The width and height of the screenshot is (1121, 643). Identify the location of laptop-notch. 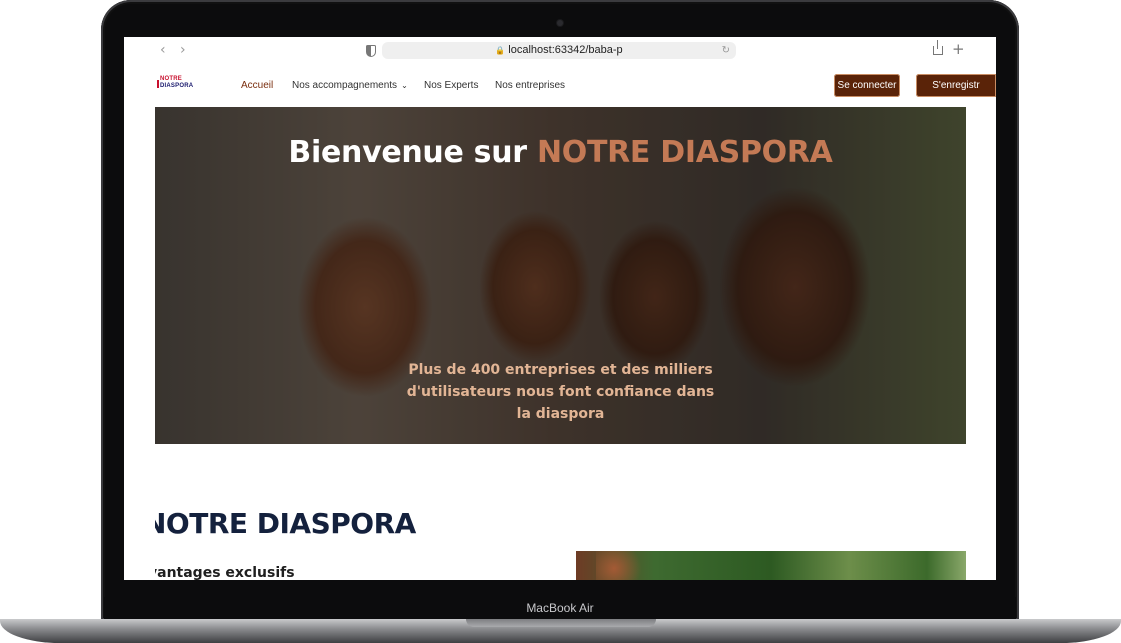
(561, 623).